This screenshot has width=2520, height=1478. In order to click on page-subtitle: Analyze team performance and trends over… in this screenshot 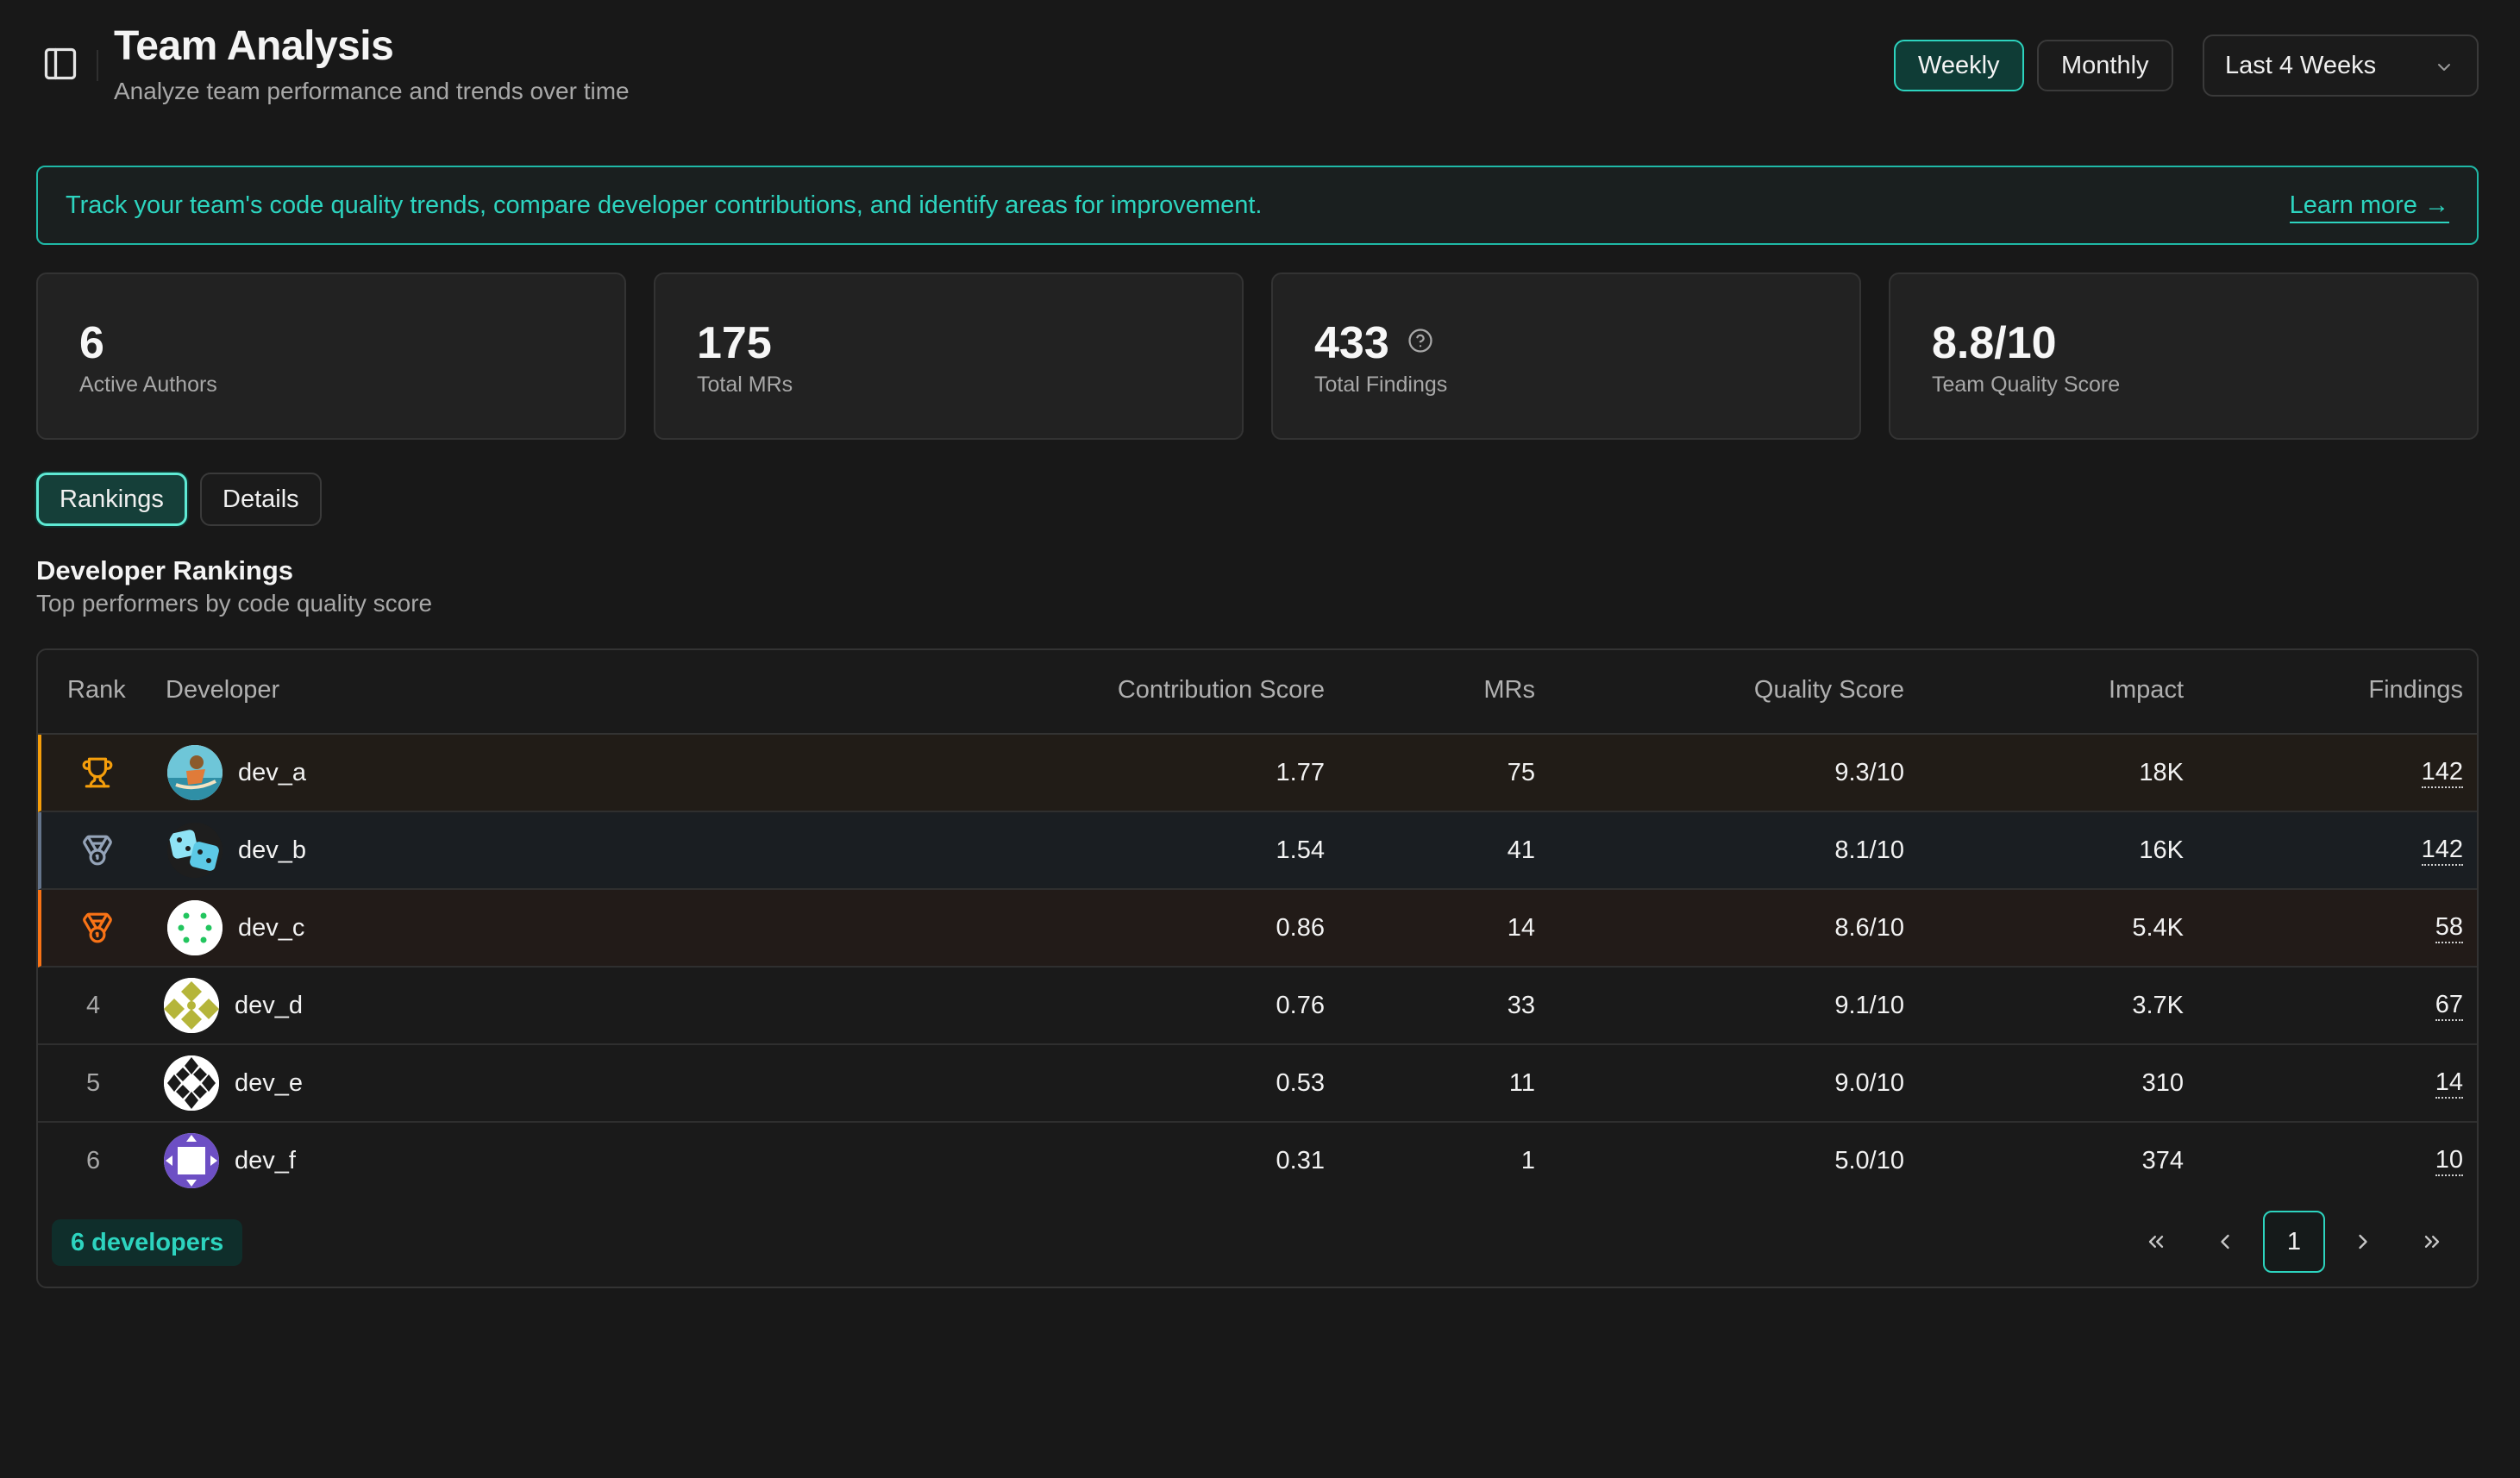, I will do `click(372, 91)`.